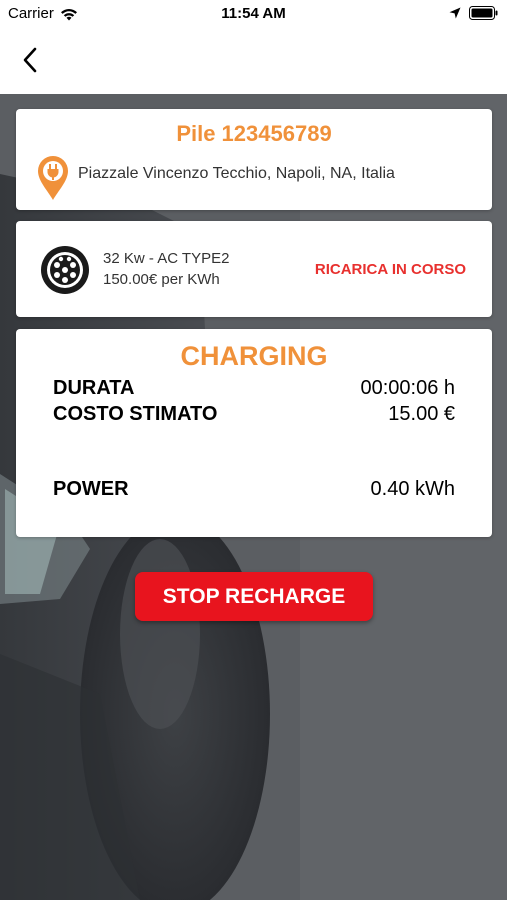  Describe the element at coordinates (421, 414) in the screenshot. I see `estimated-cost-value: 15.00 €` at that location.